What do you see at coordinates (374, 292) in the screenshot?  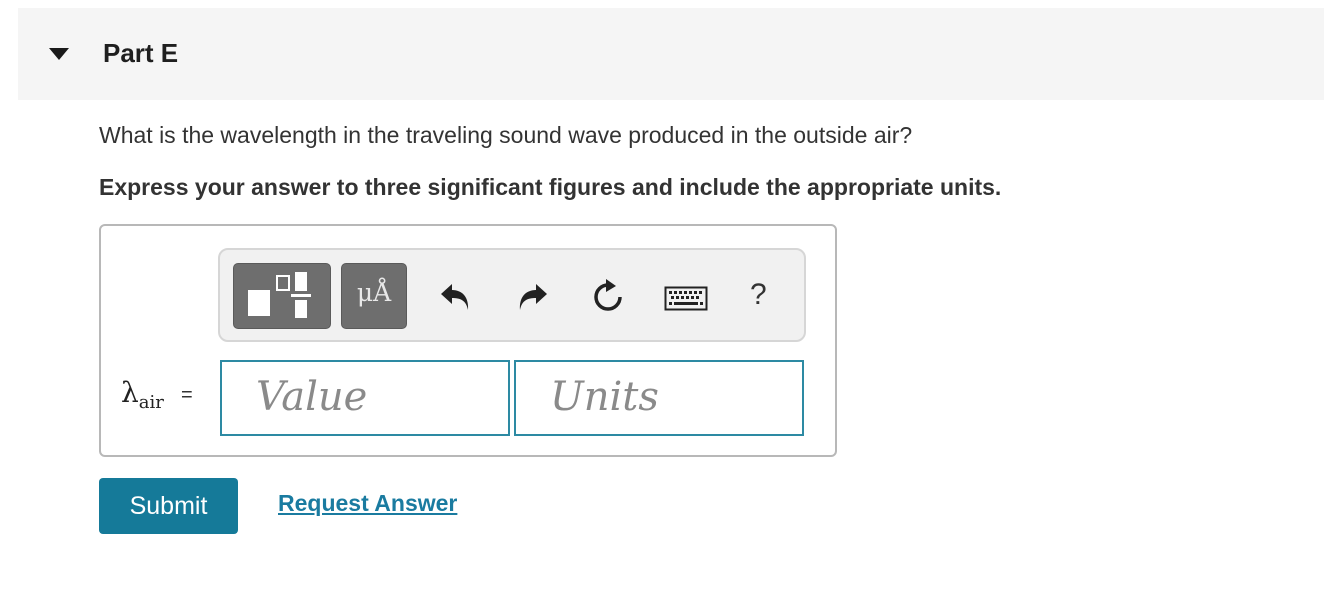 I see `units-icon: μÅ` at bounding box center [374, 292].